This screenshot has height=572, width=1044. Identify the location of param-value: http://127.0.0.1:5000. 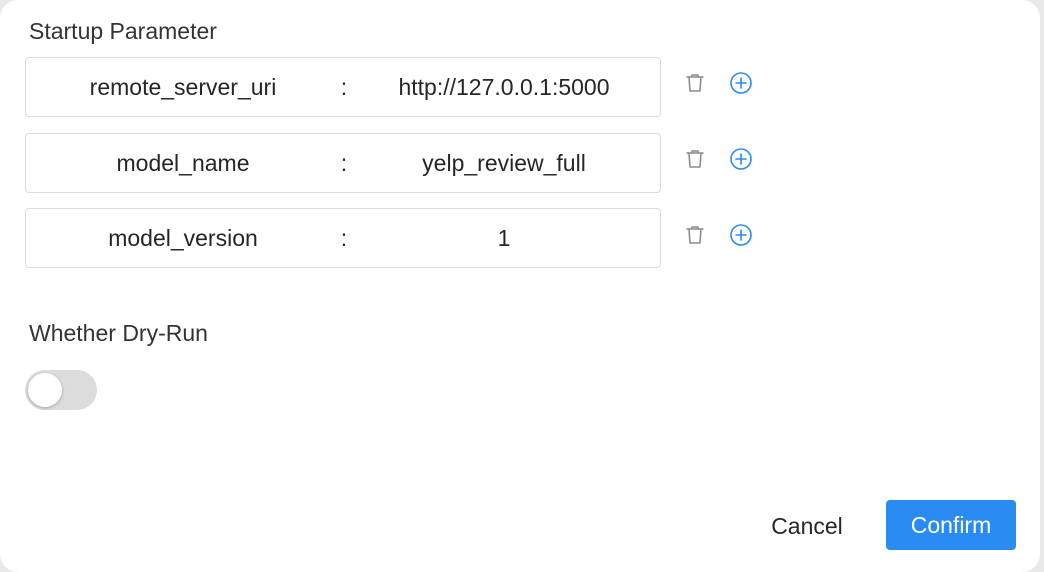
(504, 87).